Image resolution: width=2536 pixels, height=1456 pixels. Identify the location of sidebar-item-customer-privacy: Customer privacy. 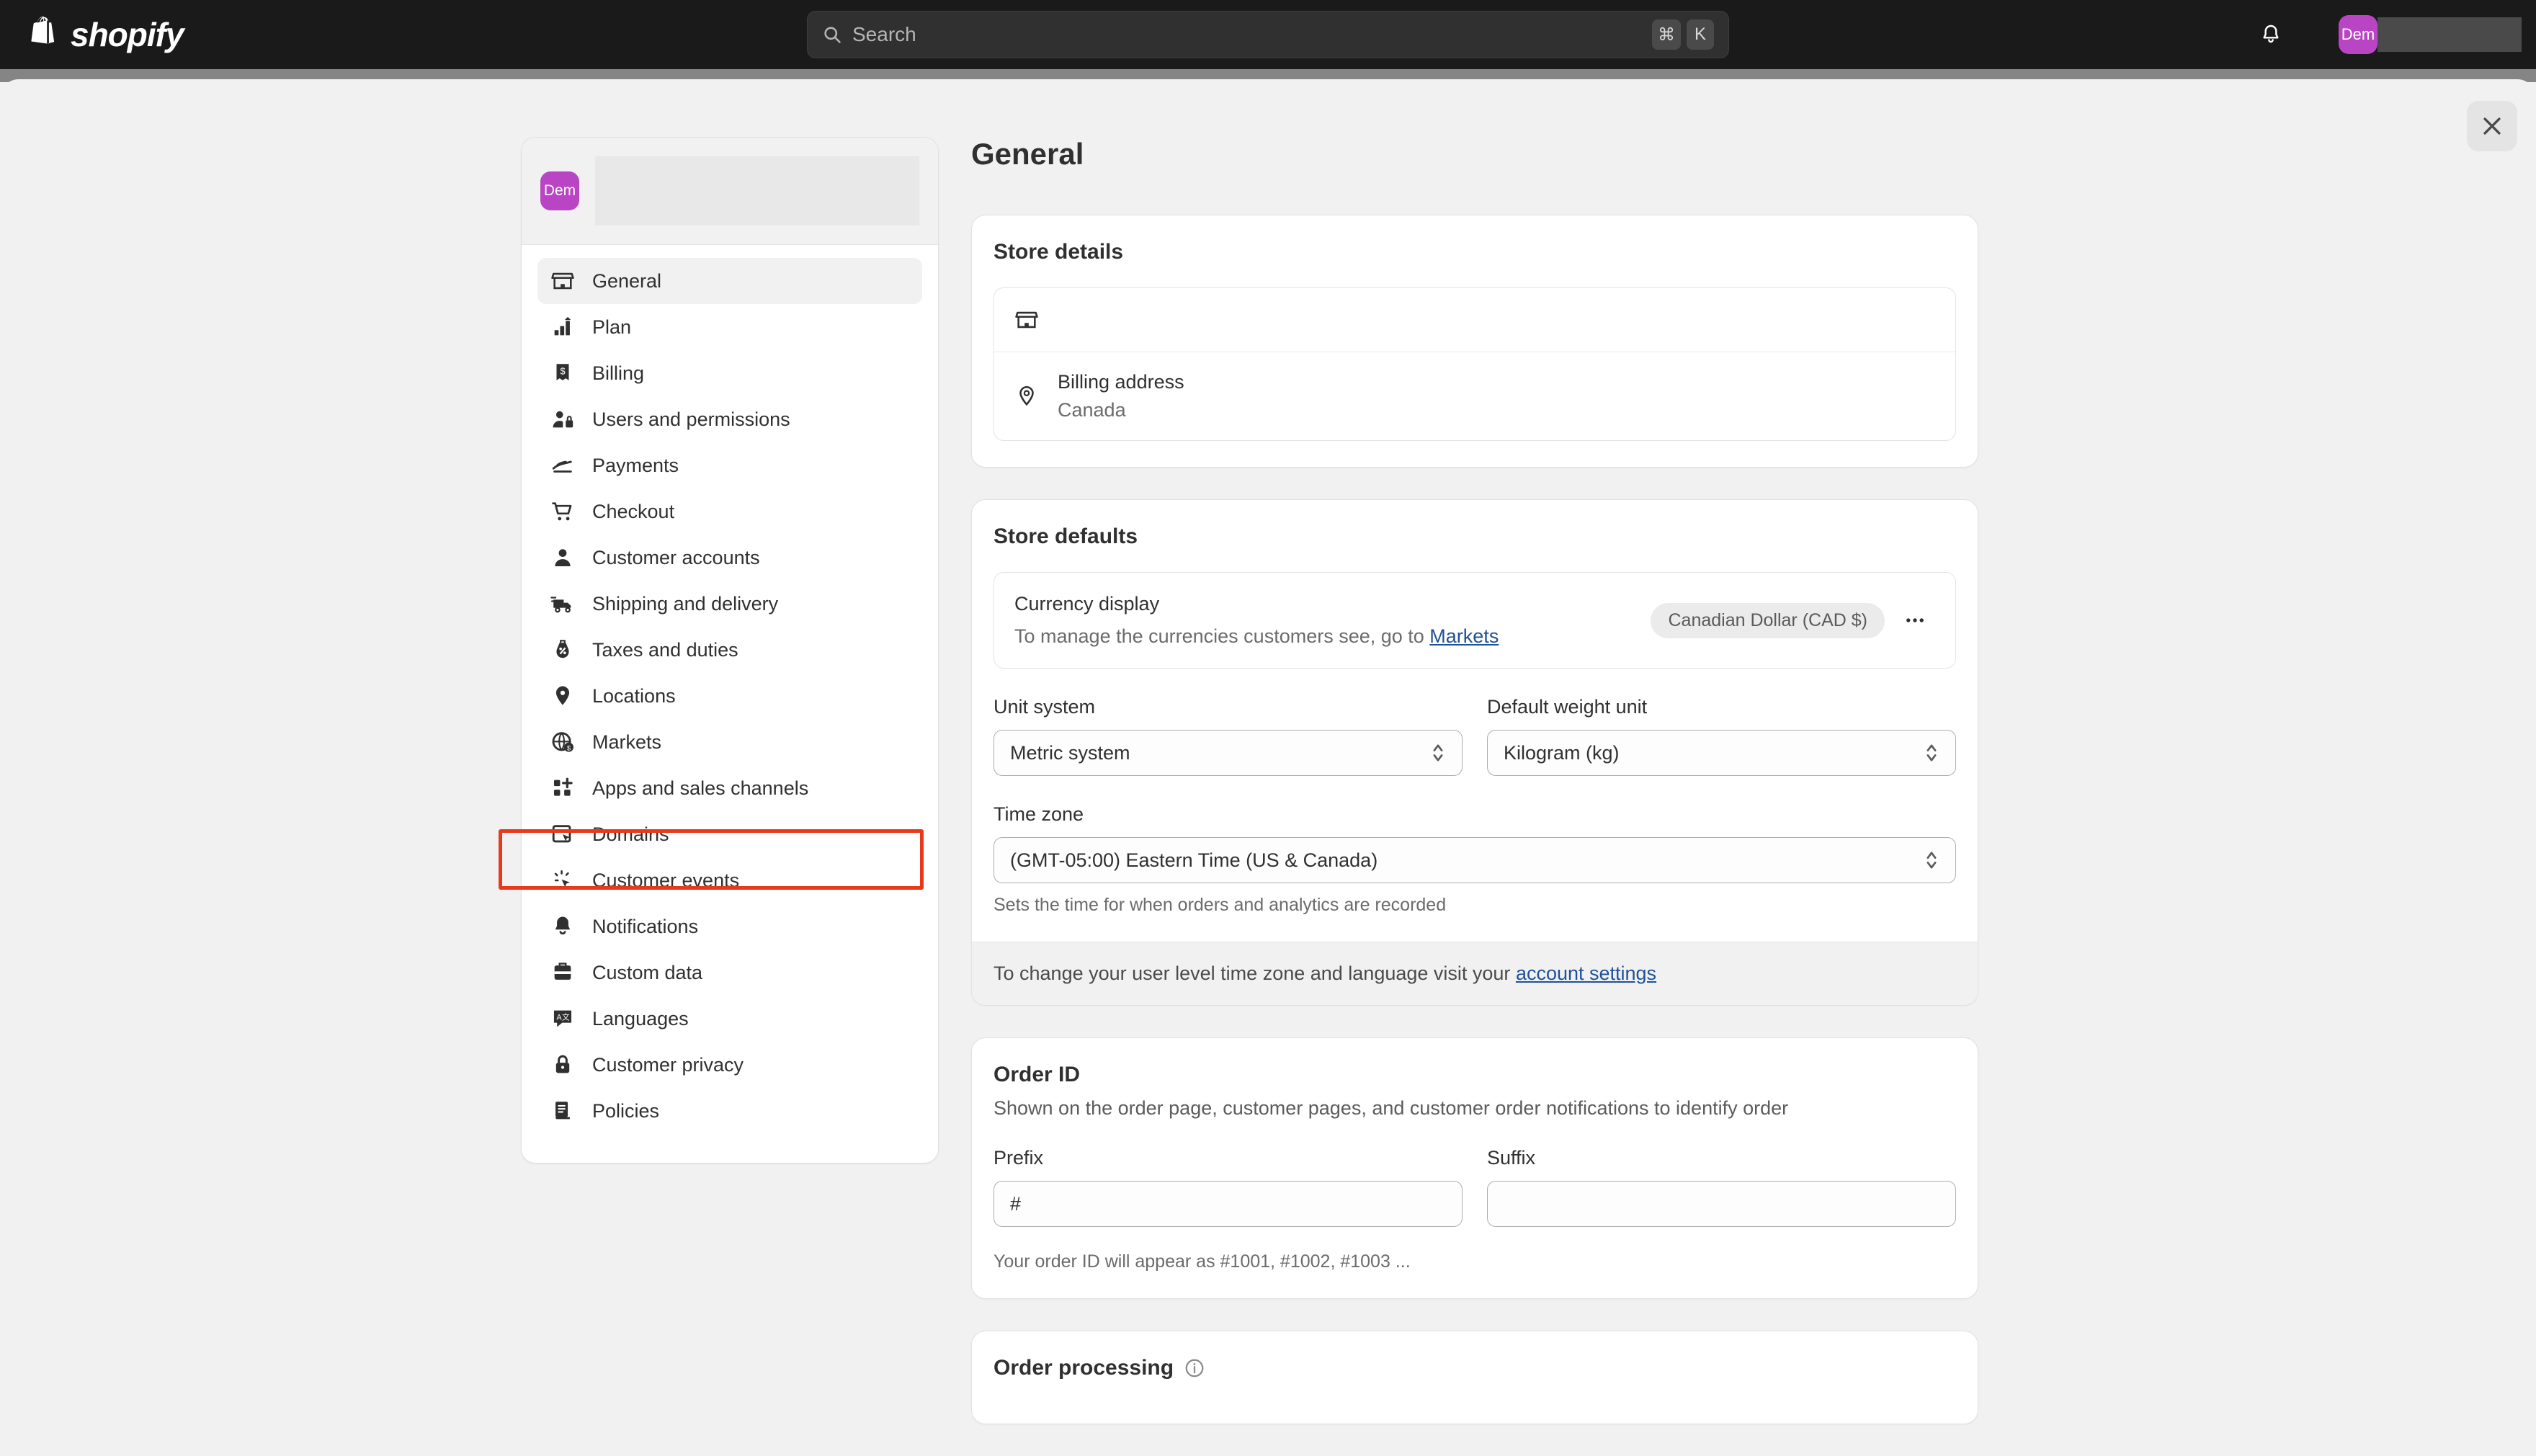
(729, 1065).